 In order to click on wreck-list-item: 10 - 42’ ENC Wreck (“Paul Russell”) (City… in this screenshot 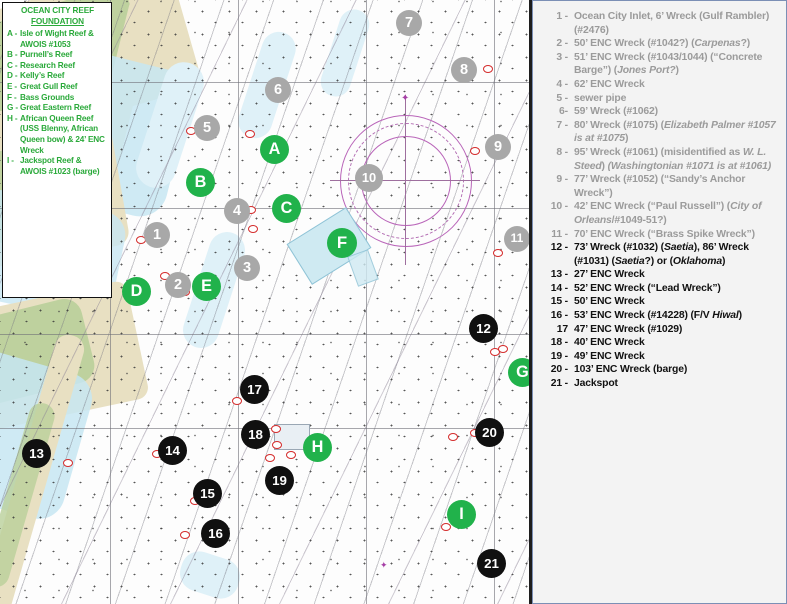, I will do `click(658, 213)`.